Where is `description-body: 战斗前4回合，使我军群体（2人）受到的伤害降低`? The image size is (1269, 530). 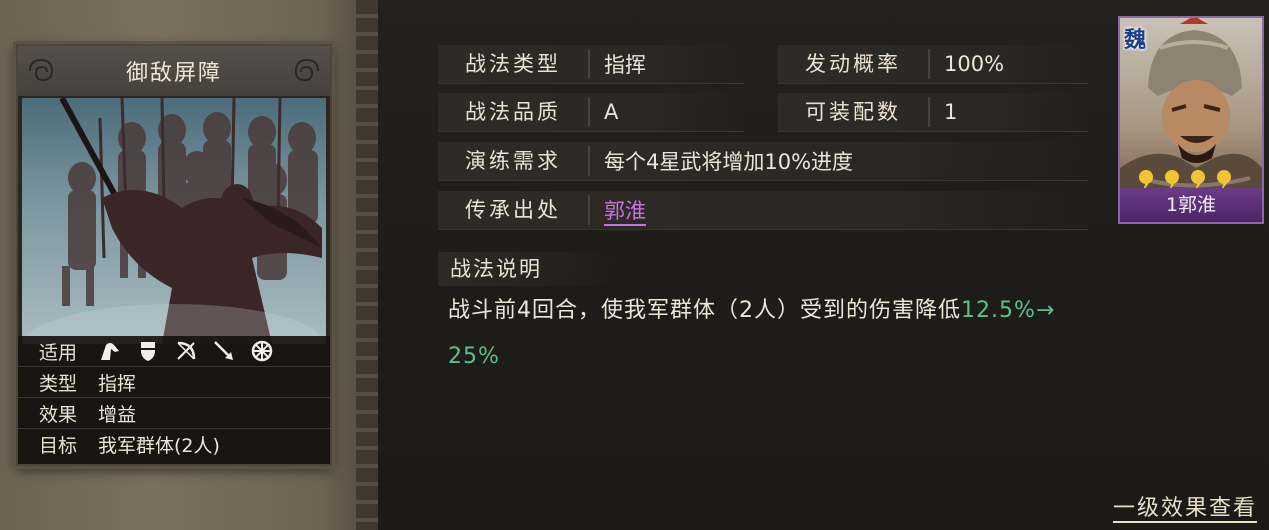
description-body: 战斗前4回合，使我军群体（2人）受到的伤害降低 is located at coordinates (704, 310).